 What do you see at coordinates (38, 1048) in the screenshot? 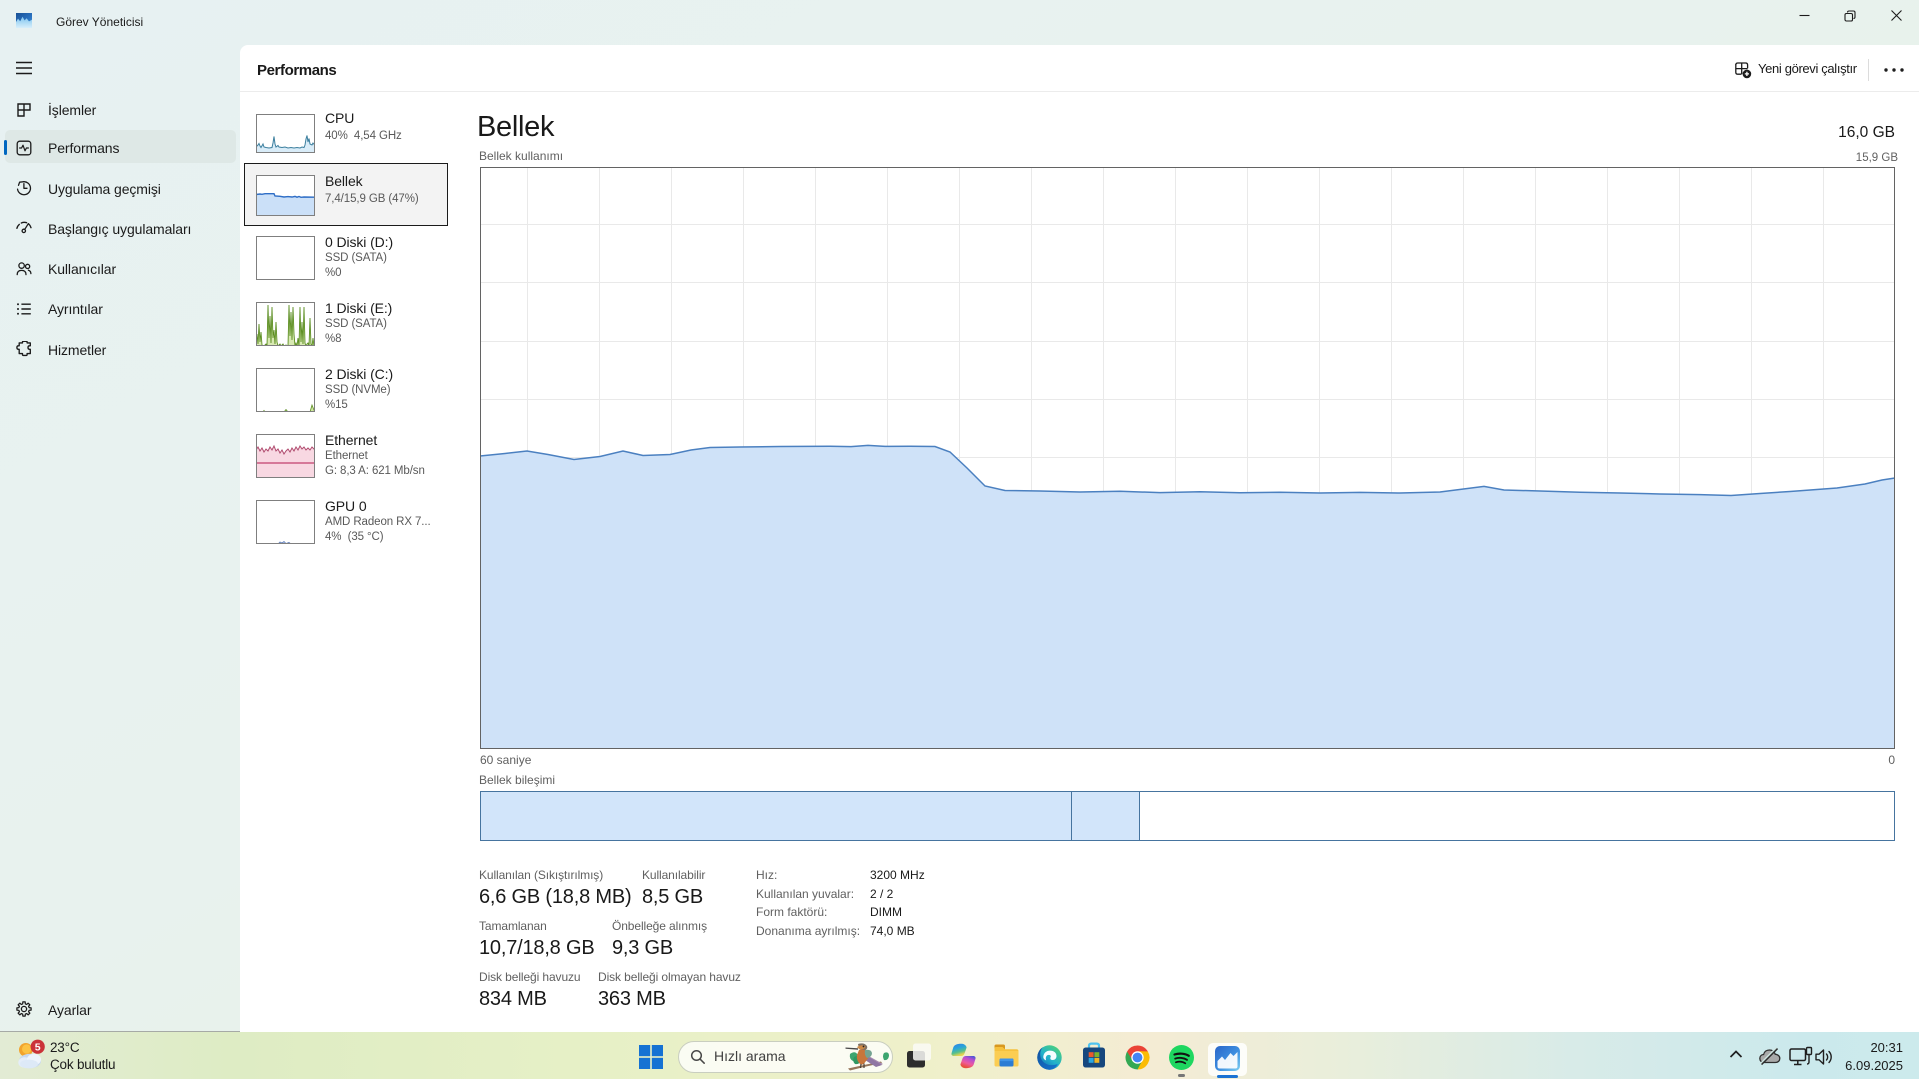
I see `svg-text: 5` at bounding box center [38, 1048].